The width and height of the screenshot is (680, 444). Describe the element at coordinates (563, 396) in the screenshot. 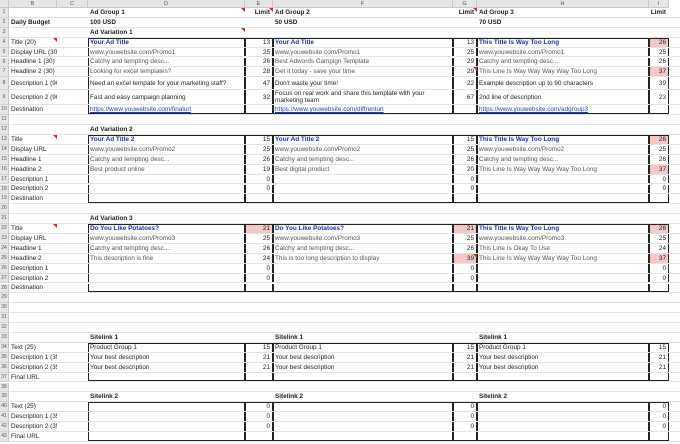

I see `cell-h39: Sitelink 2` at that location.